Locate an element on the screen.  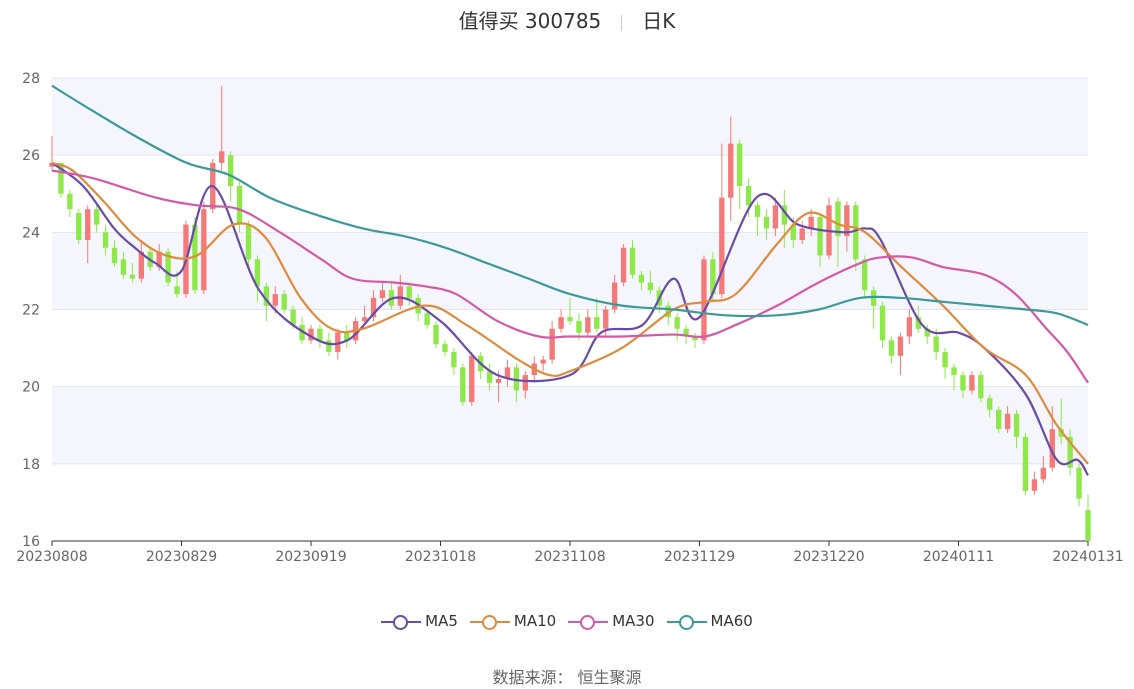
x-tick-label: 20240131 is located at coordinates (1087, 557).